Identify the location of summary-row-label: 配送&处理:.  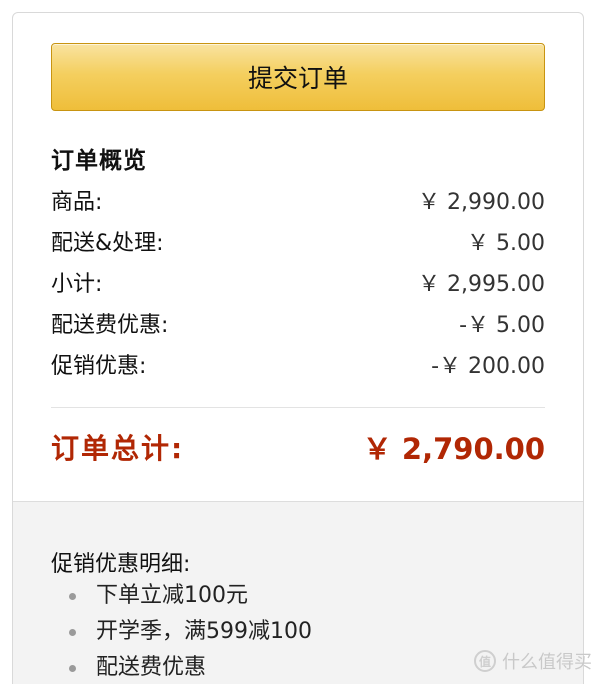
(107, 243).